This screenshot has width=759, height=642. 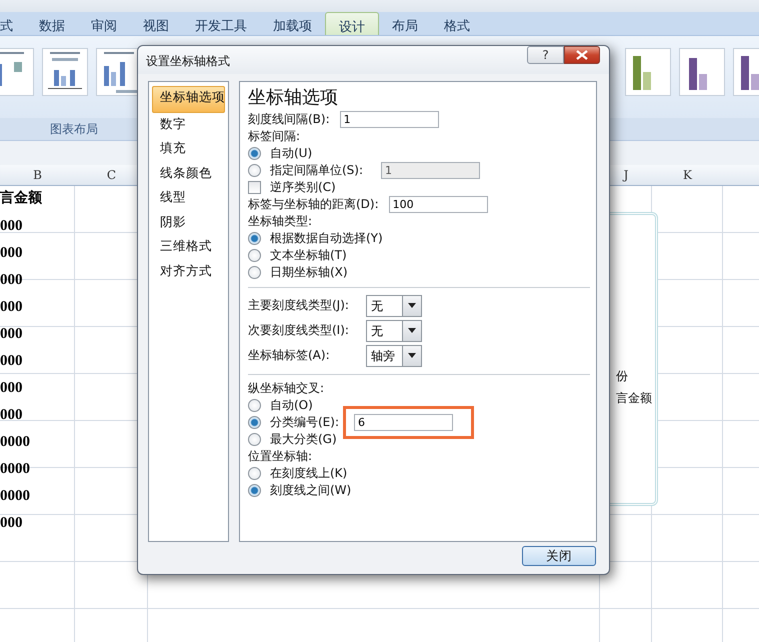 What do you see at coordinates (389, 119) in the screenshot?
I see `input-field: 1` at bounding box center [389, 119].